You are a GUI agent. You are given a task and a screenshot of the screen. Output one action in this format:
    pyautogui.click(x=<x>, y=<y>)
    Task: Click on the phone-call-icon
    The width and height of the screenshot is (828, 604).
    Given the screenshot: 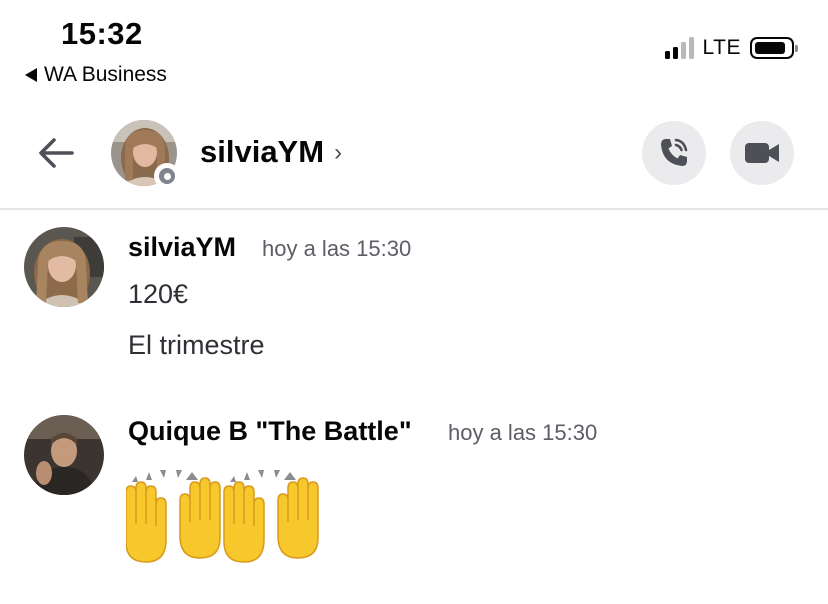 What is the action you would take?
    pyautogui.click(x=674, y=152)
    